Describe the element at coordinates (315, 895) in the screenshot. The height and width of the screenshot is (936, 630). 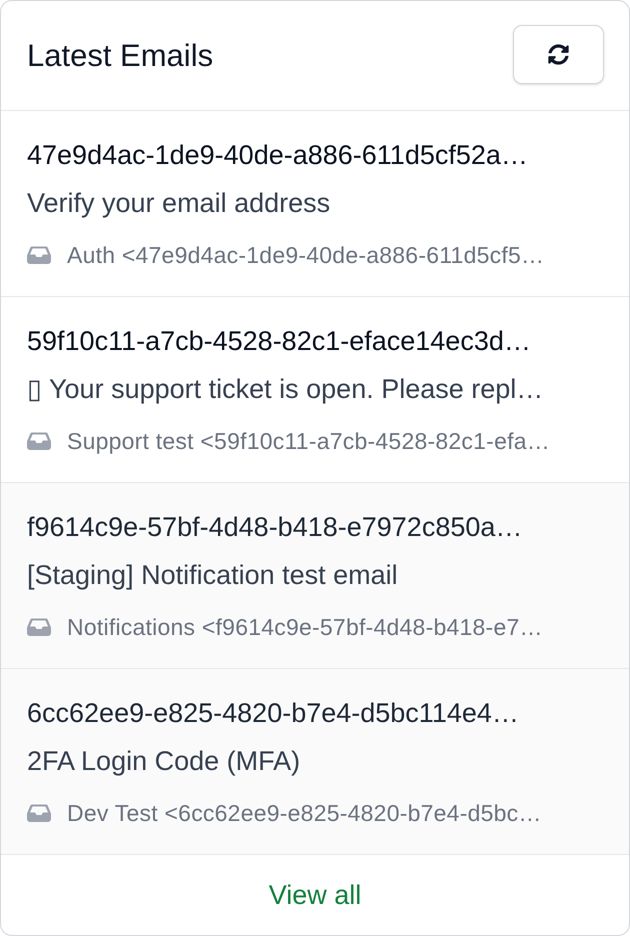
I see `view-all-link: View all` at that location.